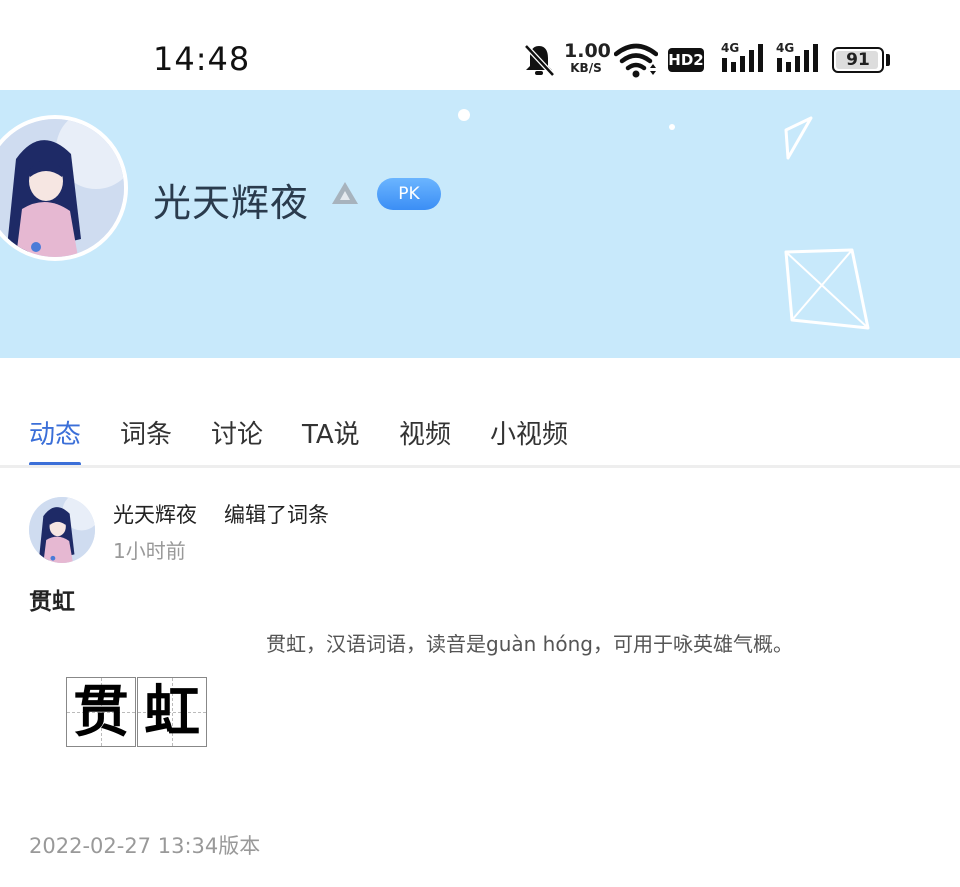  I want to click on level-triangle-icon, so click(345, 193).